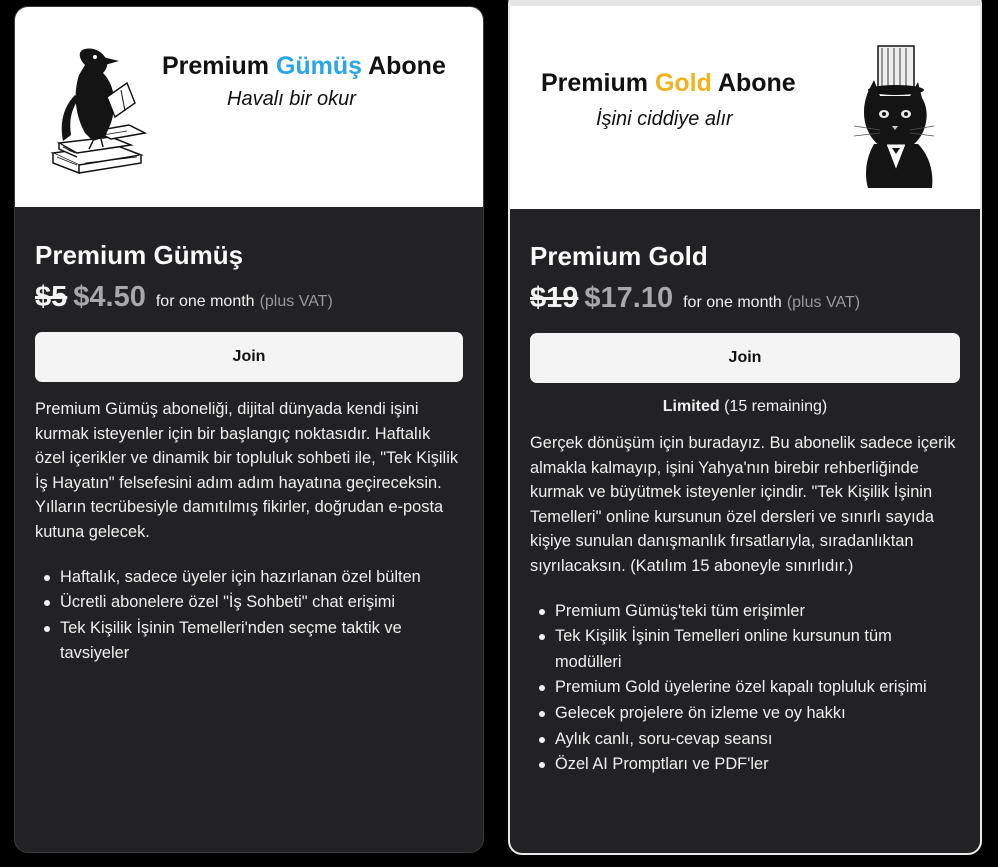 This screenshot has width=998, height=867. What do you see at coordinates (109, 297) in the screenshot?
I see `discounted-price: $4.50` at bounding box center [109, 297].